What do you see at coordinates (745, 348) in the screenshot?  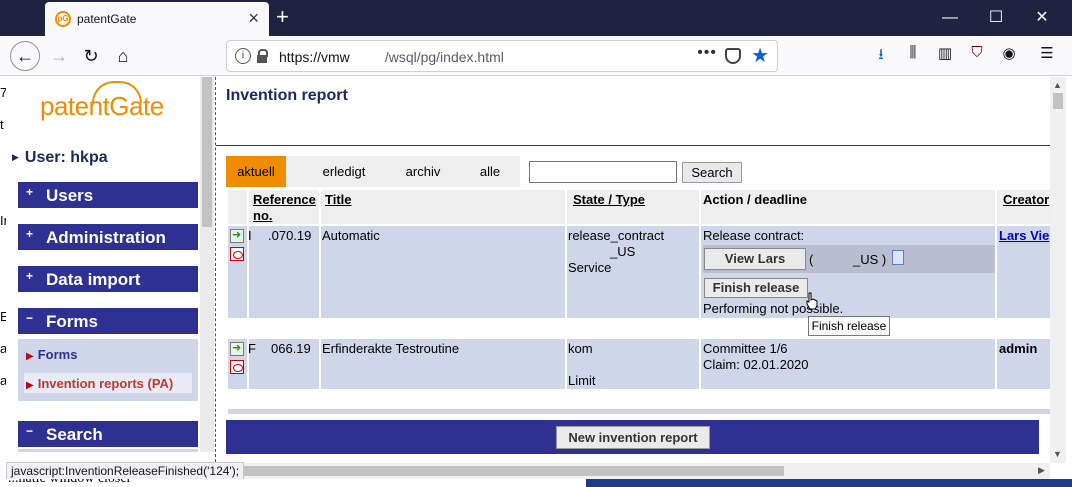 I see `row-action-label: Committee 1/6` at bounding box center [745, 348].